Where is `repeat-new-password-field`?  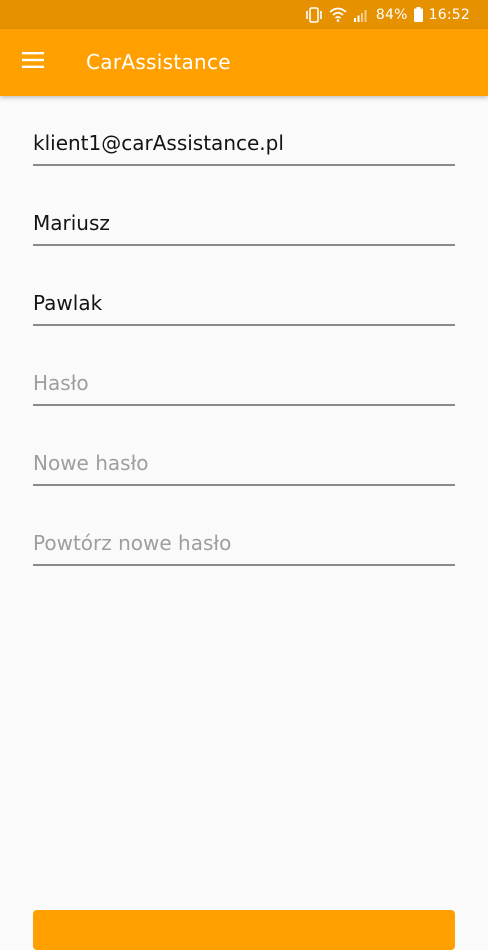
repeat-new-password-field is located at coordinates (244, 546).